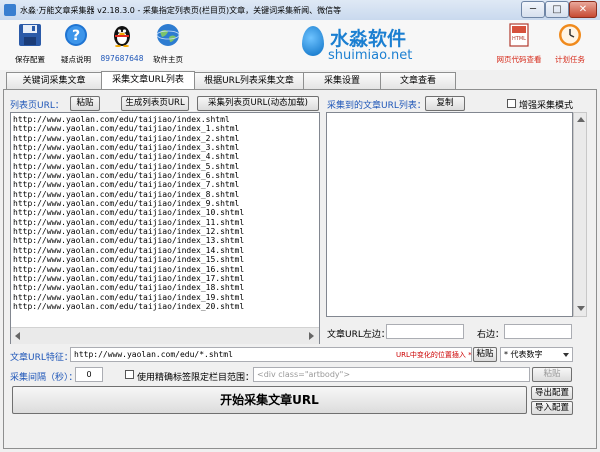  Describe the element at coordinates (425, 331) in the screenshot. I see `article-url-left-input` at that location.